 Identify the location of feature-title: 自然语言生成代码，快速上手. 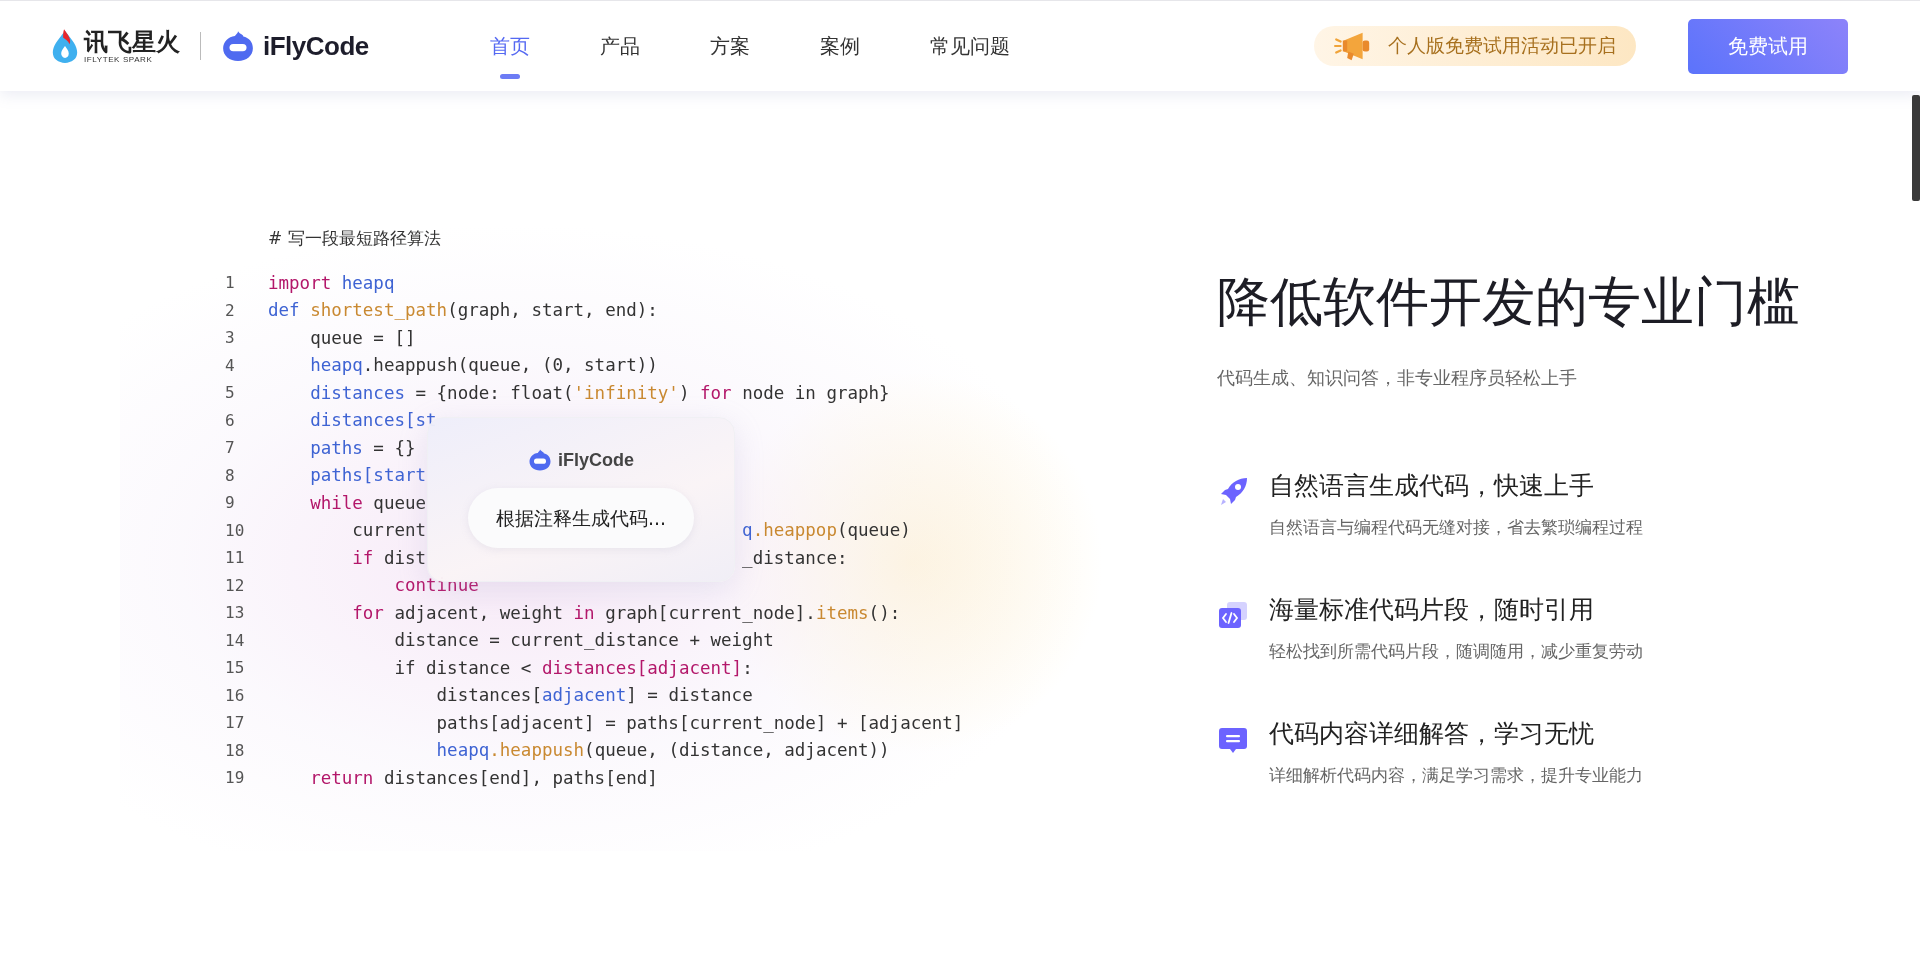
(1432, 486).